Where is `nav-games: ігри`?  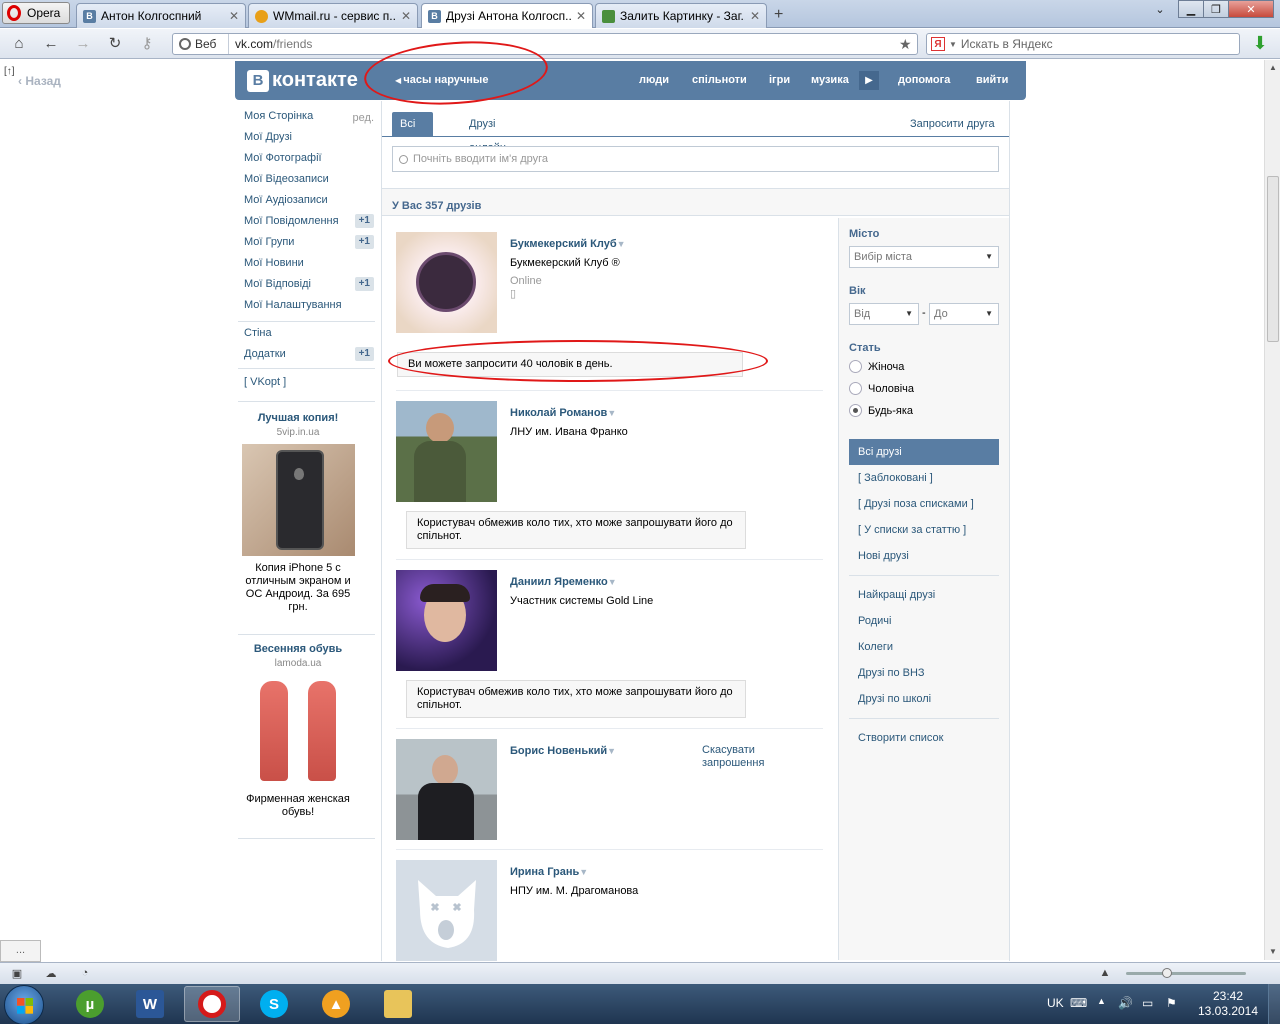
nav-games: ігри is located at coordinates (779, 80).